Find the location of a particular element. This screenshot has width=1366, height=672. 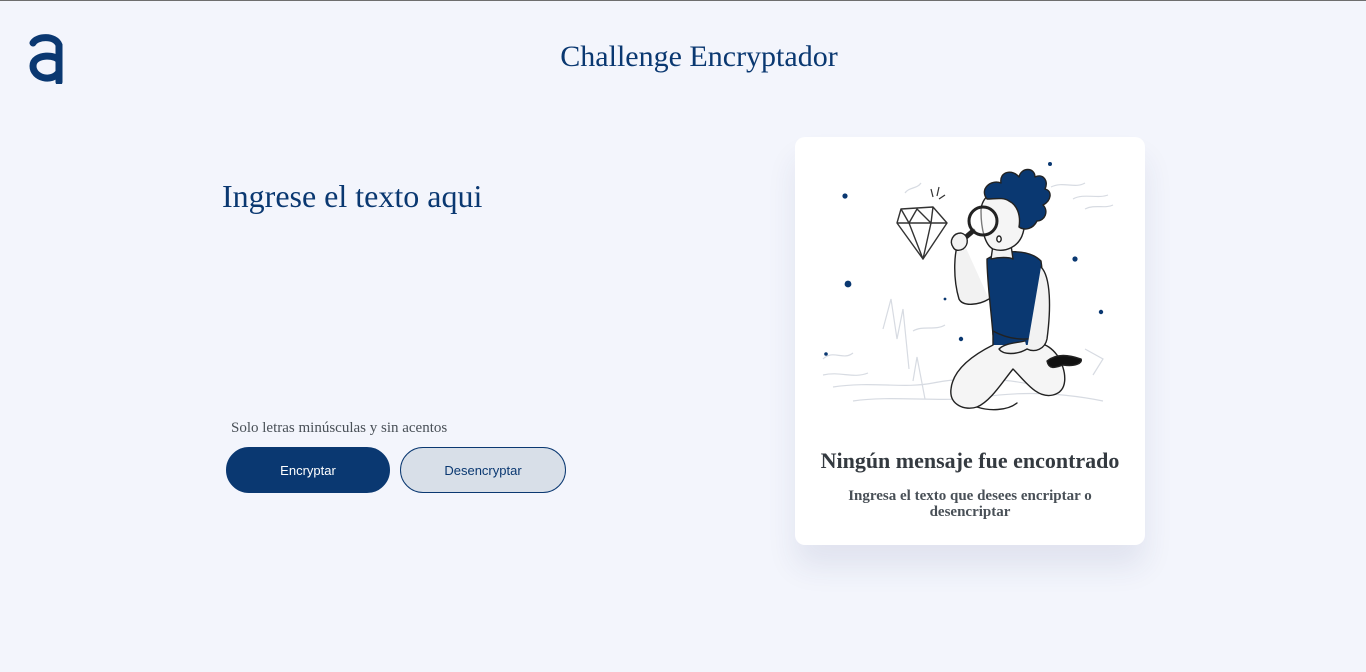

person-with-magnifying-glass-illustration is located at coordinates (968, 286).